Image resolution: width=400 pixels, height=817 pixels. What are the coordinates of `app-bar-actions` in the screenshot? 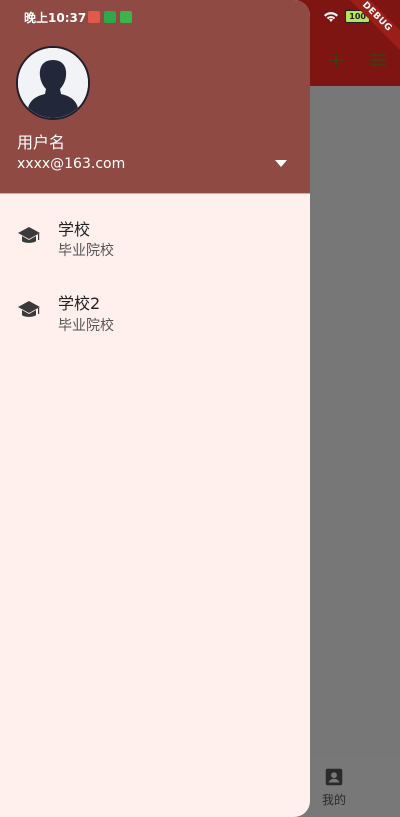 It's located at (357, 60).